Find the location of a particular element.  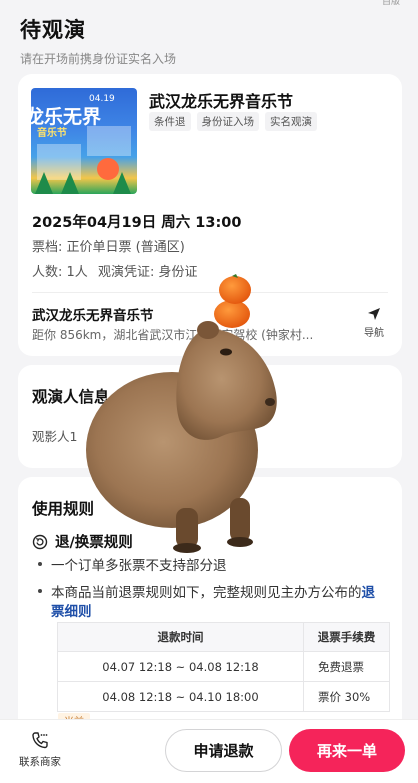

orange-top is located at coordinates (235, 290).